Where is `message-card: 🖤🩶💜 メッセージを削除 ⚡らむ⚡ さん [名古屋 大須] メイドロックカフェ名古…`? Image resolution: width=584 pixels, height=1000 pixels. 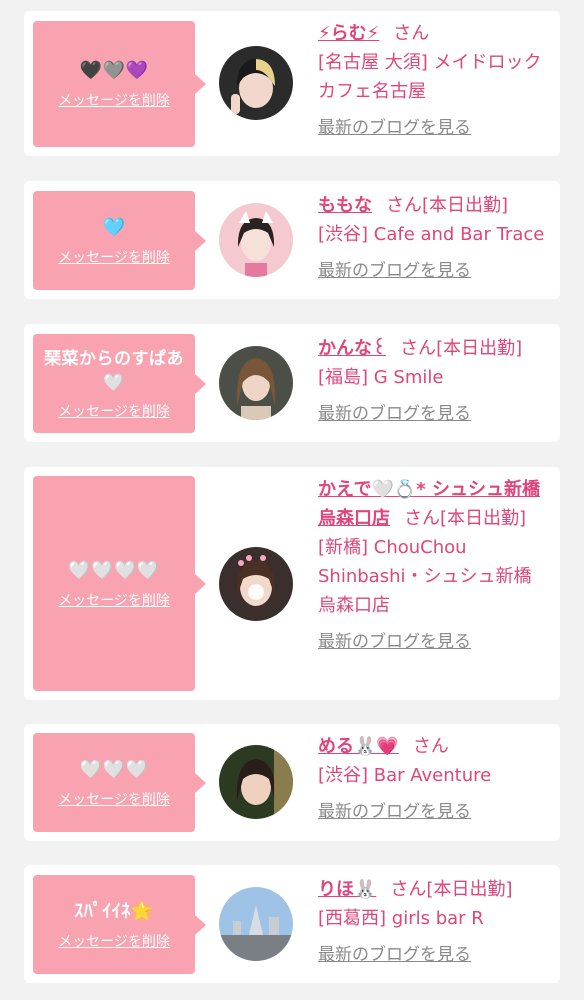 message-card: 🖤🩶💜 メッセージを削除 ⚡らむ⚡ さん [名古屋 大須] メイドロックカフェ名古… is located at coordinates (292, 83).